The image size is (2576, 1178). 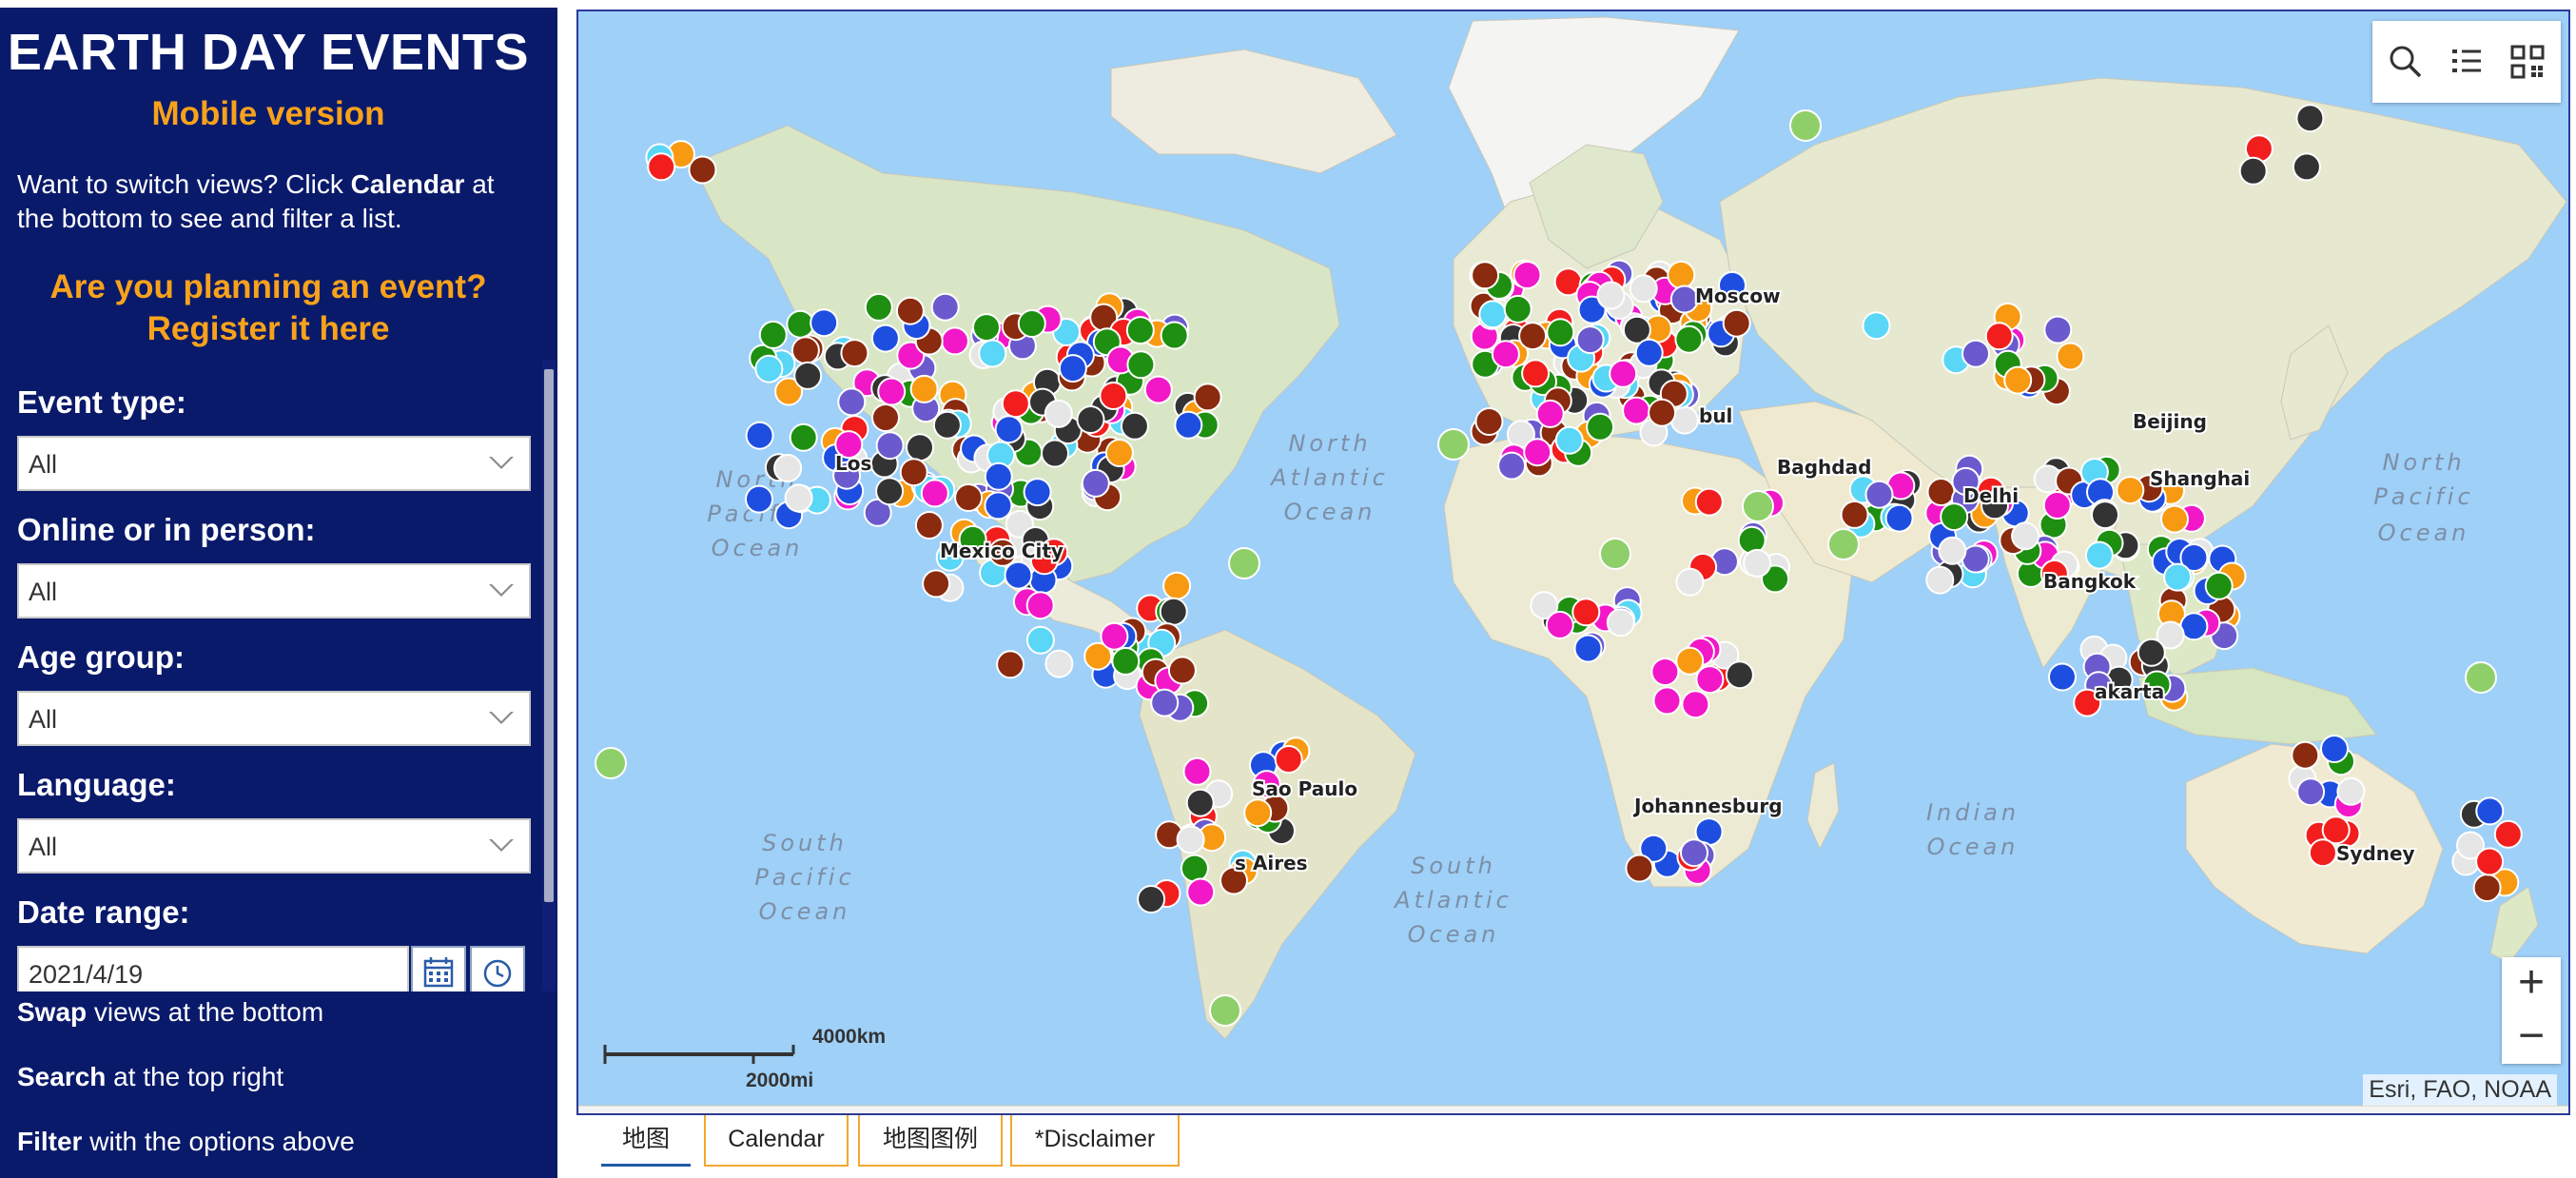 What do you see at coordinates (2532, 1036) in the screenshot?
I see `zoom-out-button: −` at bounding box center [2532, 1036].